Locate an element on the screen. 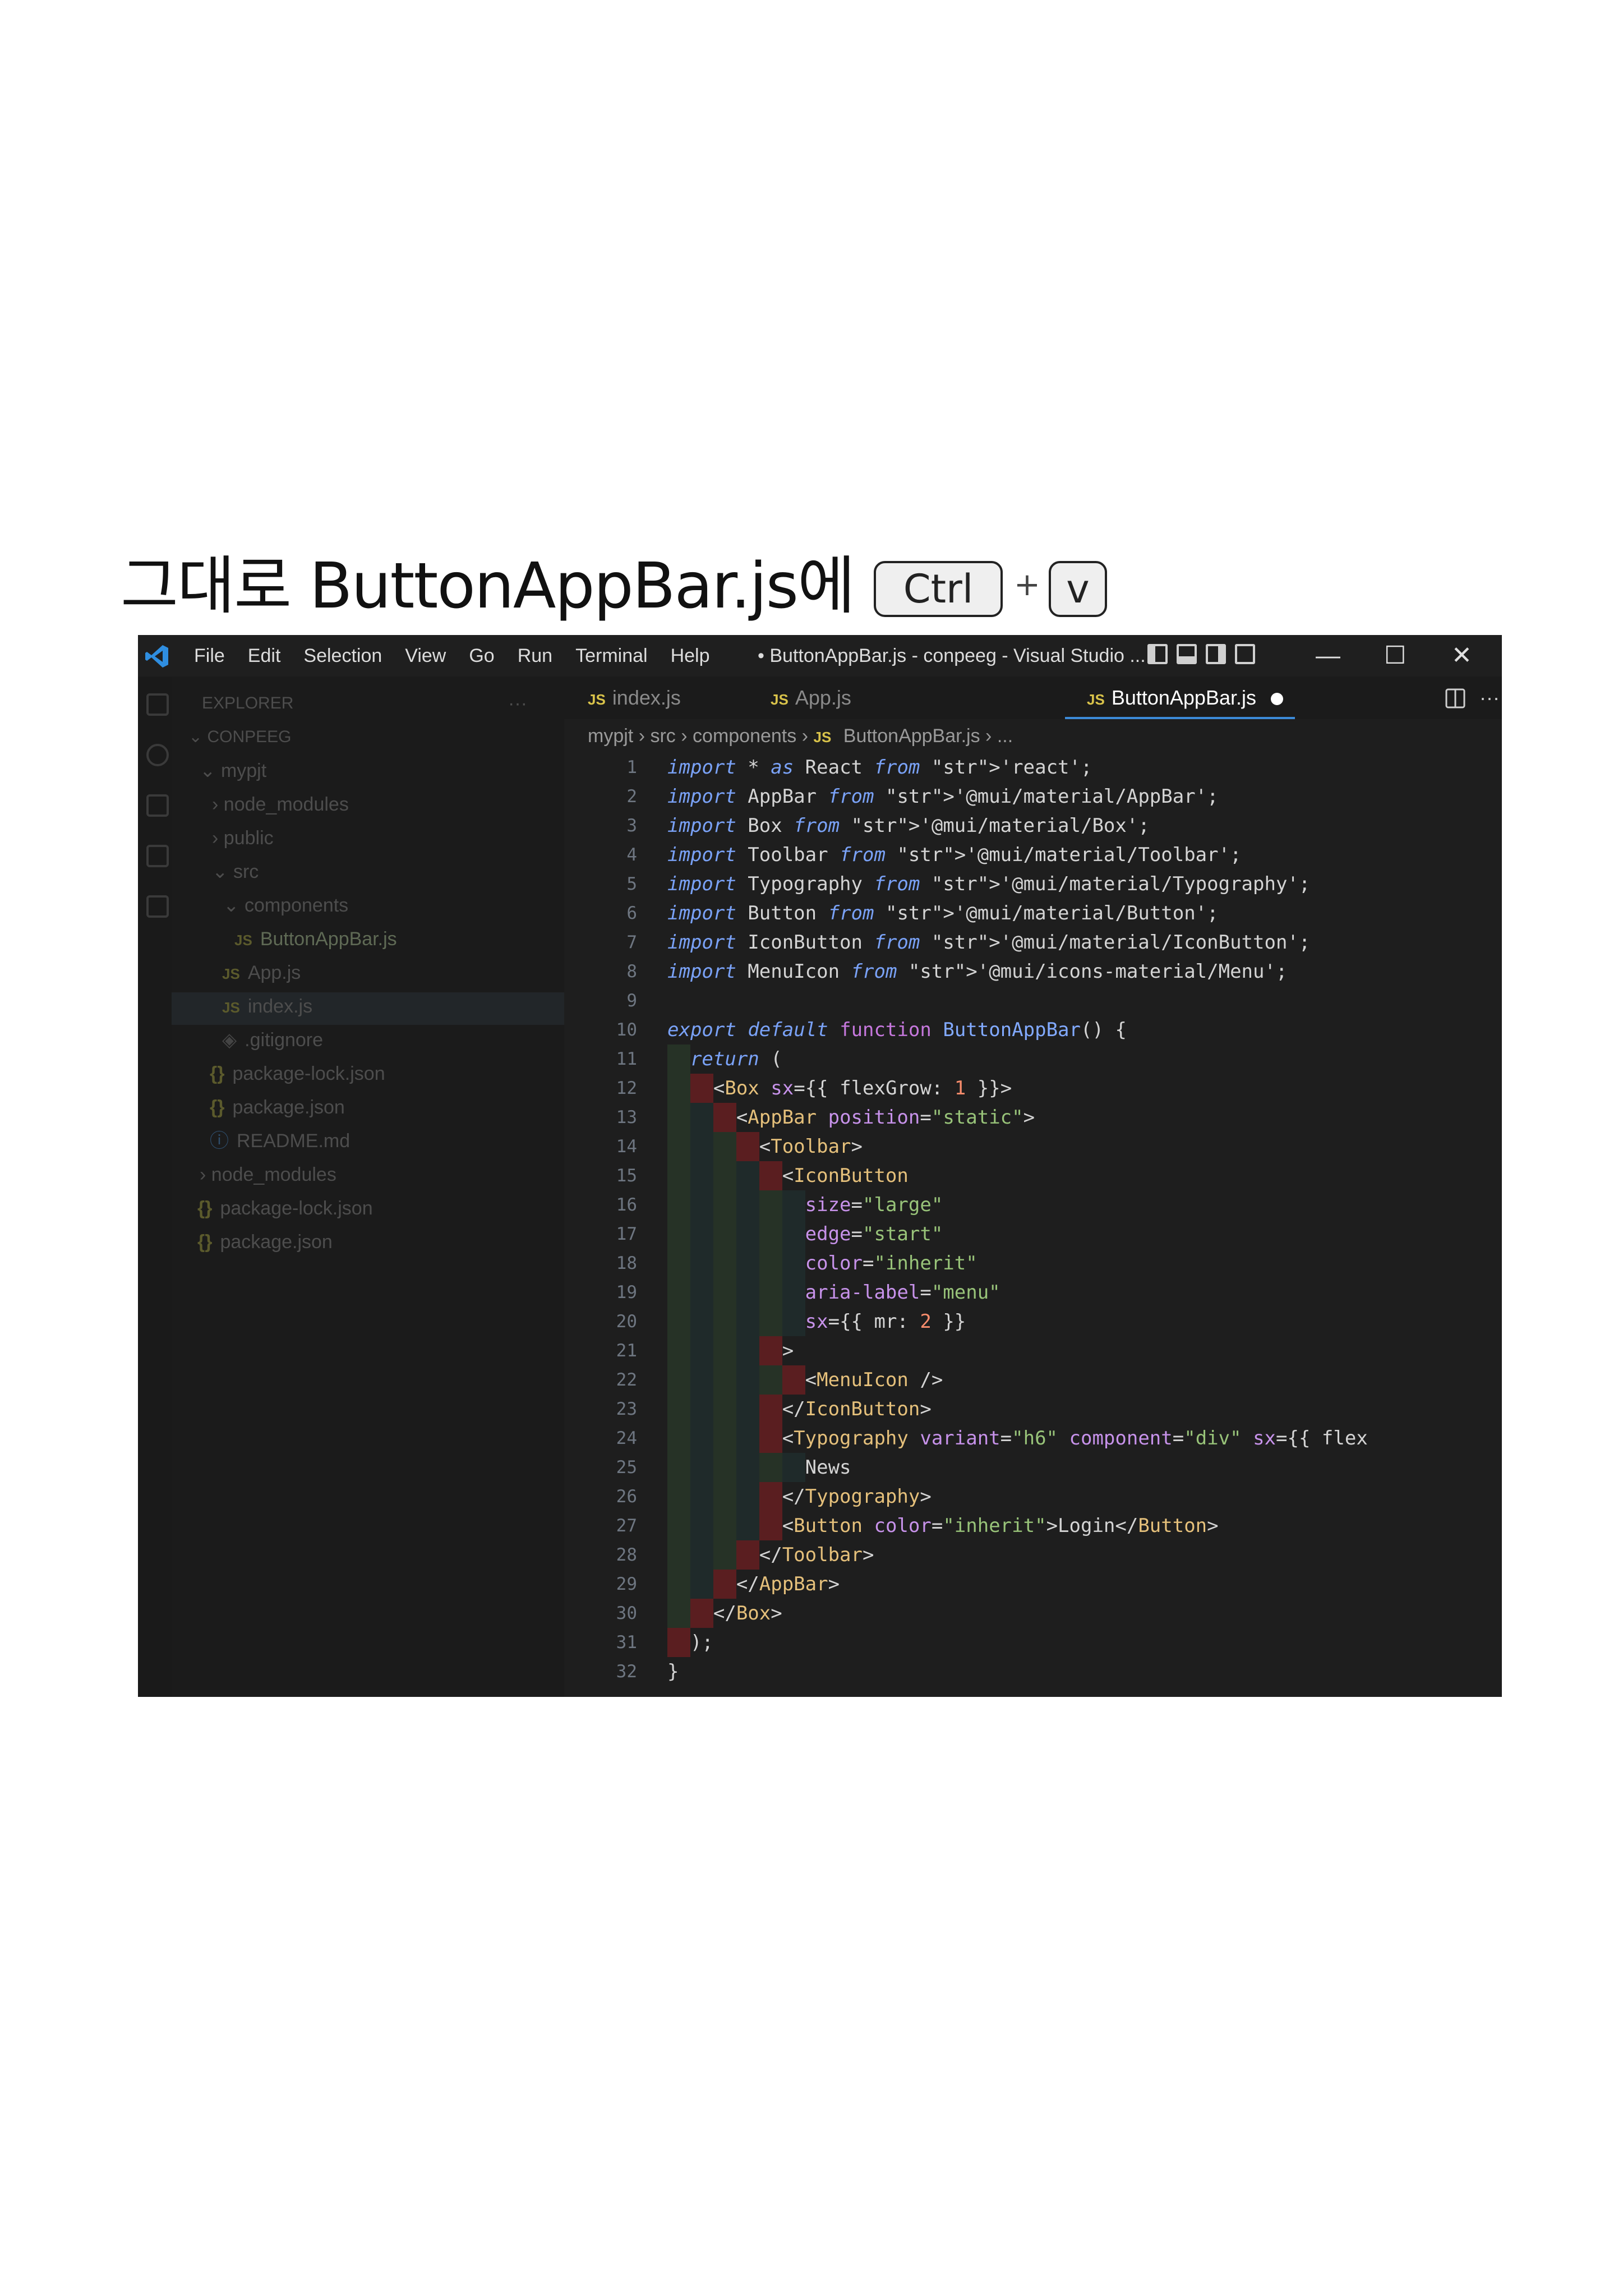 Image resolution: width=1623 pixels, height=2296 pixels. source-control-icon is located at coordinates (157, 805).